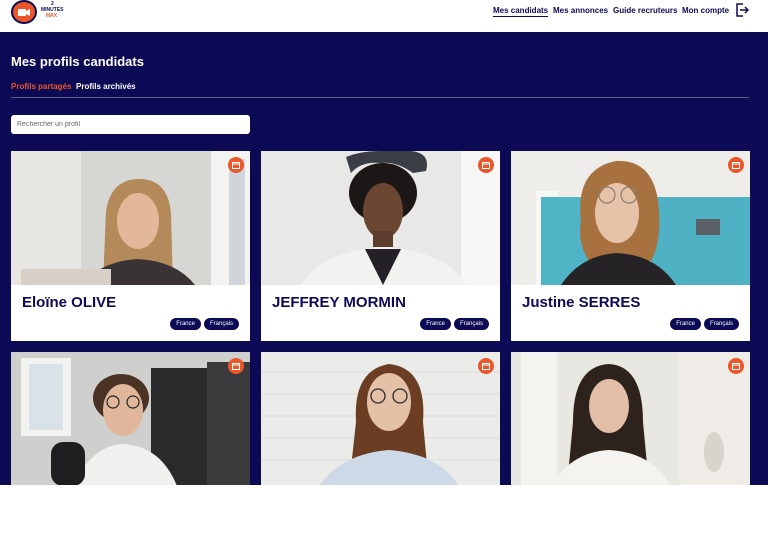 The height and width of the screenshot is (537, 768). Describe the element at coordinates (69, 302) in the screenshot. I see `candidate-name: Eloïne OLIVE` at that location.